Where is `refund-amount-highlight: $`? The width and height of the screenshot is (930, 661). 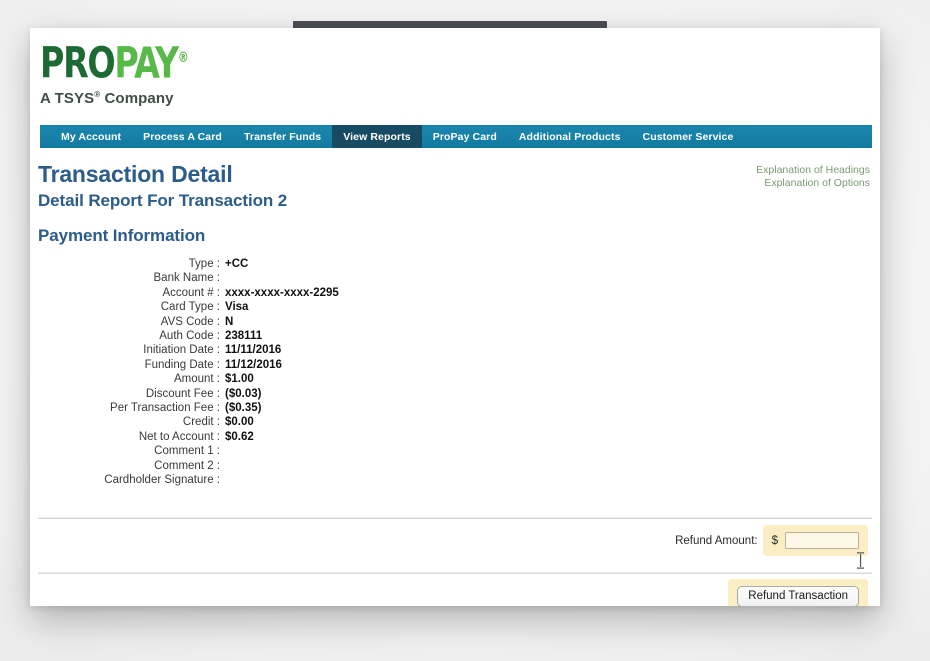 refund-amount-highlight: $ is located at coordinates (815, 540).